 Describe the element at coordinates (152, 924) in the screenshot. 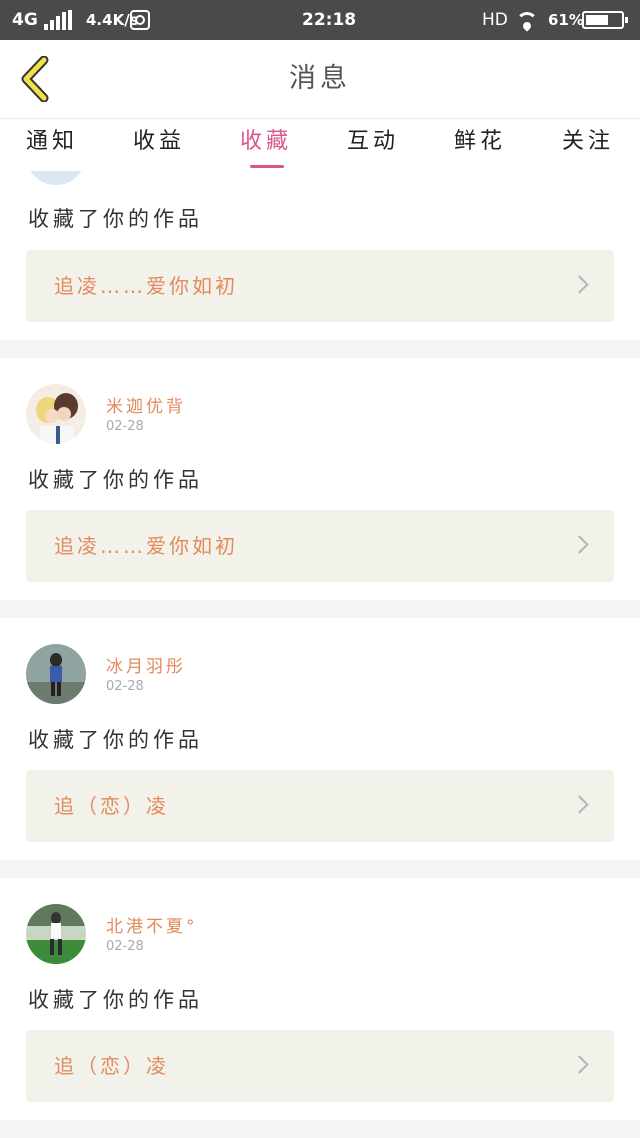

I see `user-name: 北港不夏°` at that location.